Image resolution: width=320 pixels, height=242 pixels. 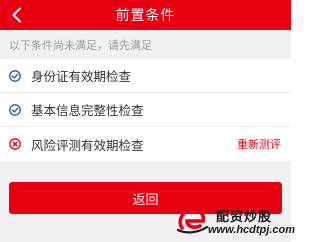 I want to click on watermark-name: 配资炒股, so click(x=244, y=217).